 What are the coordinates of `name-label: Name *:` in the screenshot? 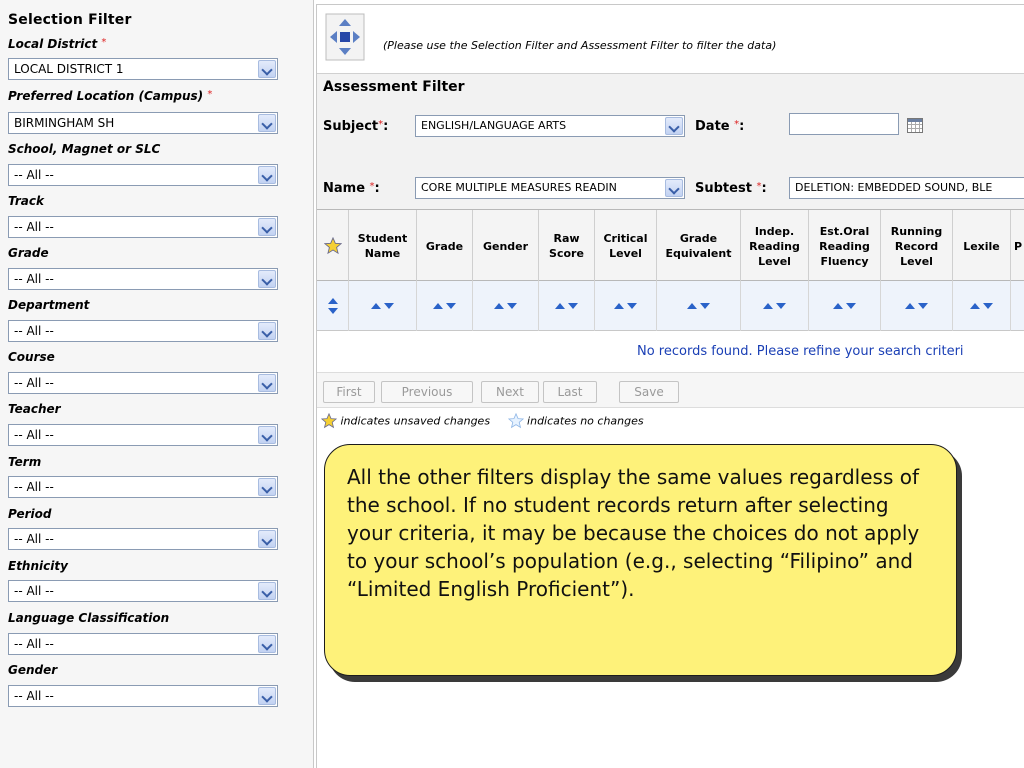 It's located at (351, 188).